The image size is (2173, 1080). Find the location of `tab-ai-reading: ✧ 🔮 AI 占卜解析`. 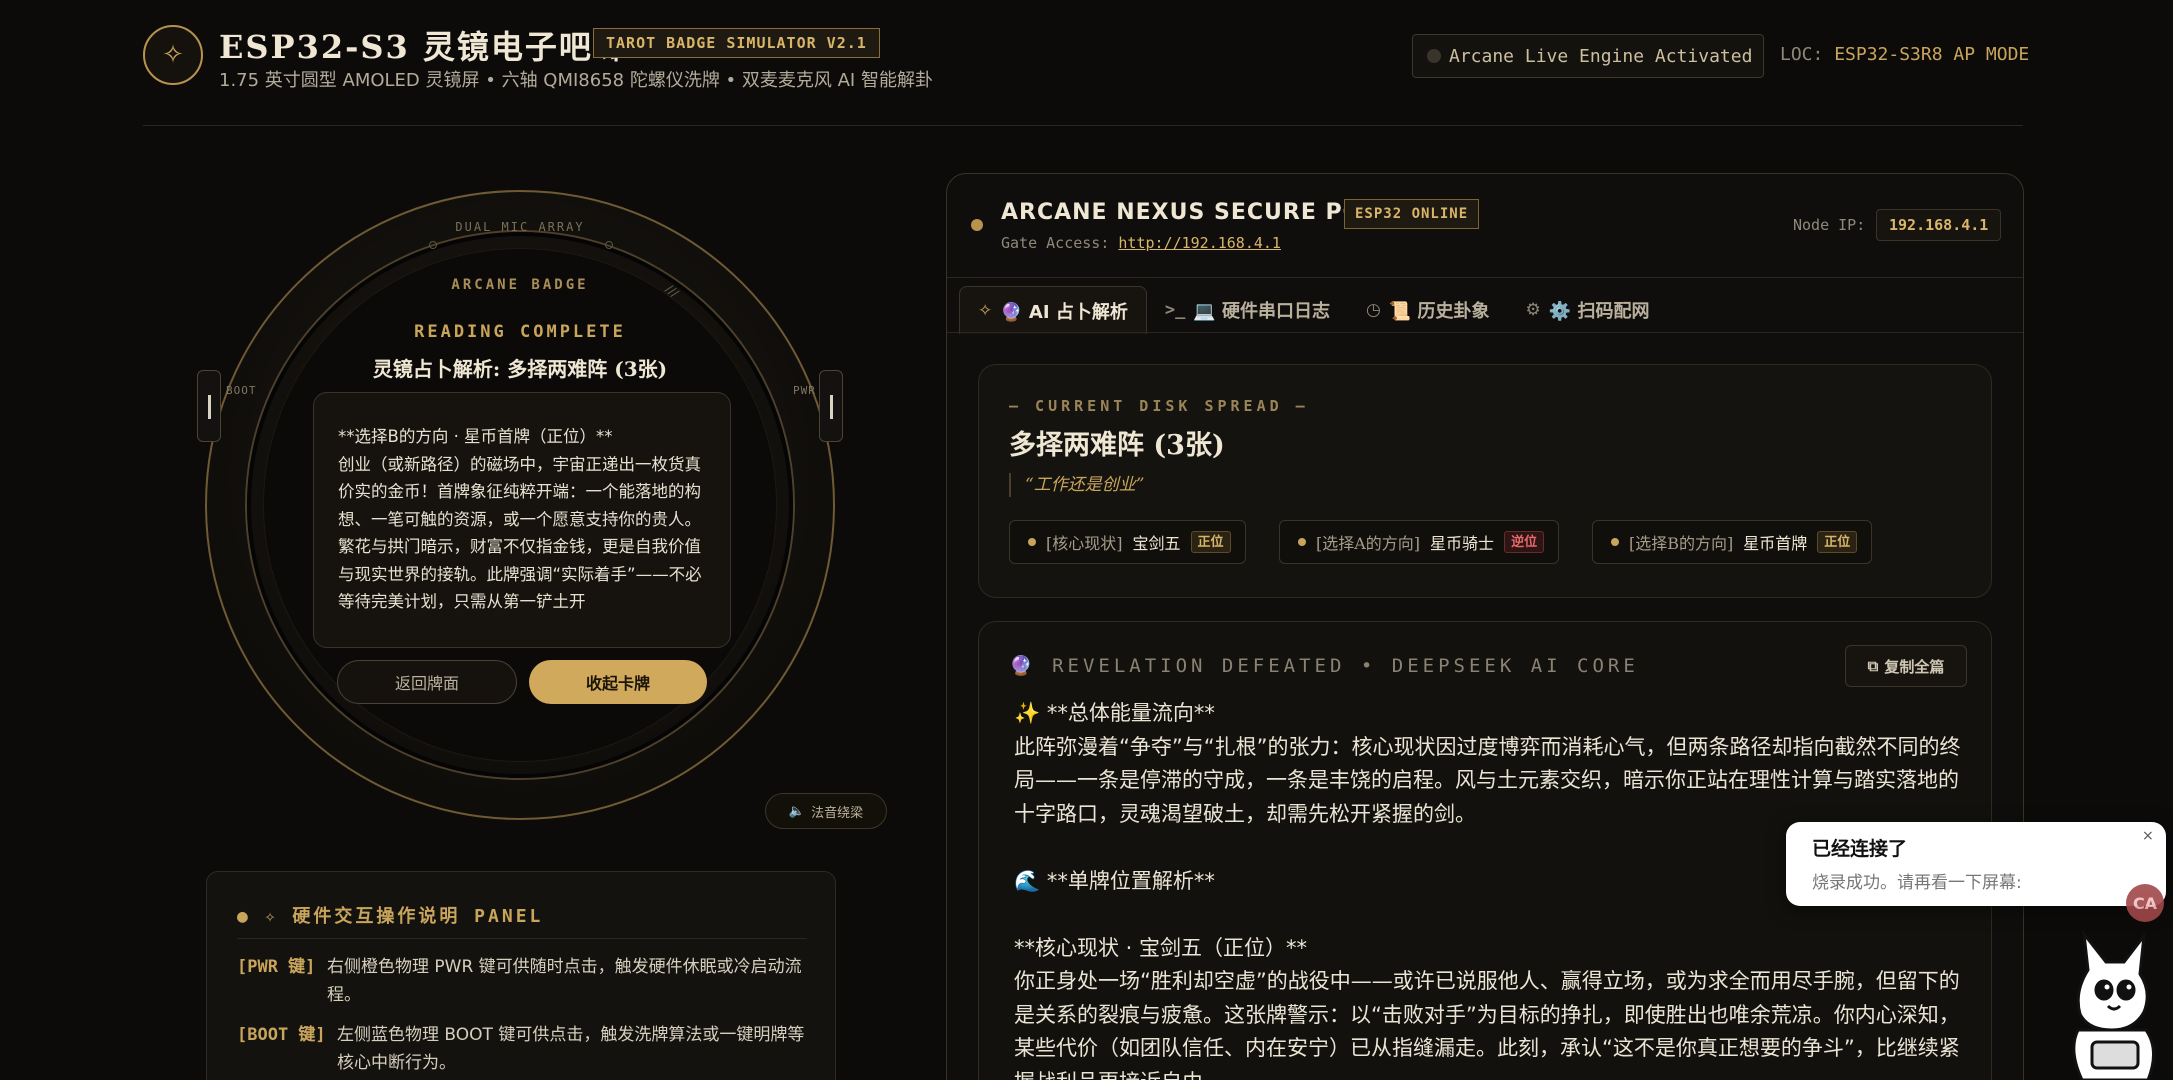

tab-ai-reading: ✧ 🔮 AI 占卜解析 is located at coordinates (1053, 310).